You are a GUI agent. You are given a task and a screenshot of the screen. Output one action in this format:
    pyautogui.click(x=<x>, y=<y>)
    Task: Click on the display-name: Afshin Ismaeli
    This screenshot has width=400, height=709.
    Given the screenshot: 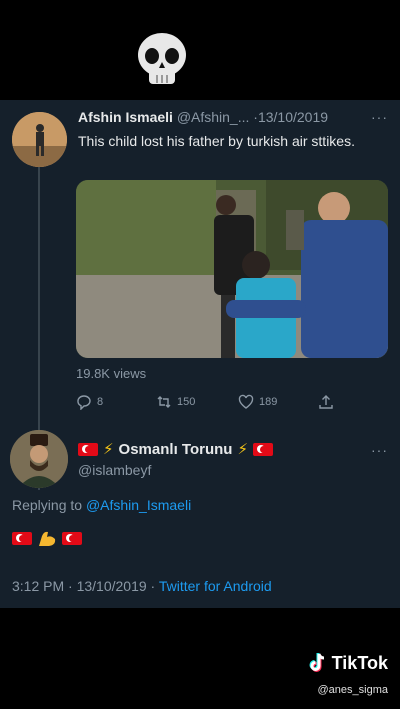 What is the action you would take?
    pyautogui.click(x=125, y=117)
    